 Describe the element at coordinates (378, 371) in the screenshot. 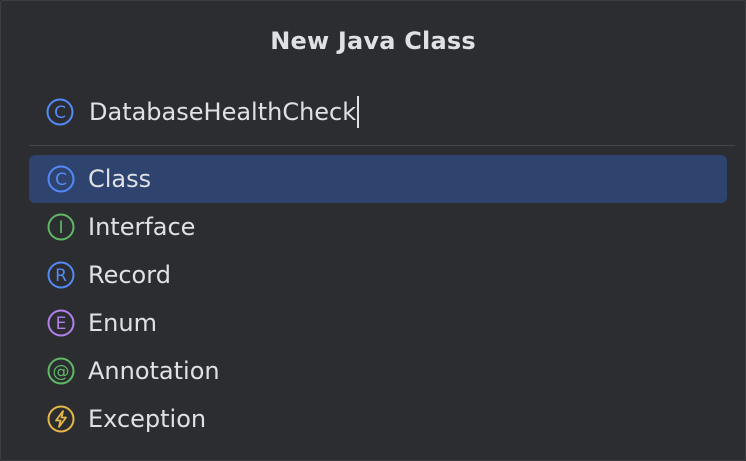

I see `kind-item-annotation: @ Annotation` at that location.